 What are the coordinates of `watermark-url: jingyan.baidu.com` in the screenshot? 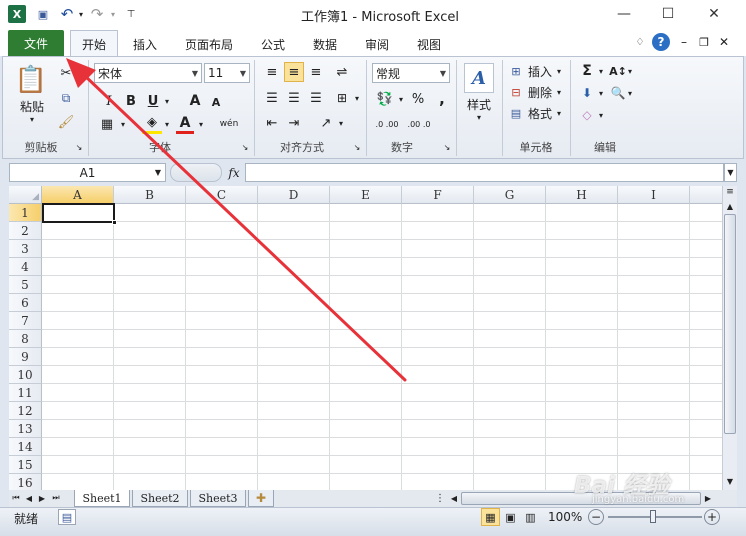 It's located at (638, 499).